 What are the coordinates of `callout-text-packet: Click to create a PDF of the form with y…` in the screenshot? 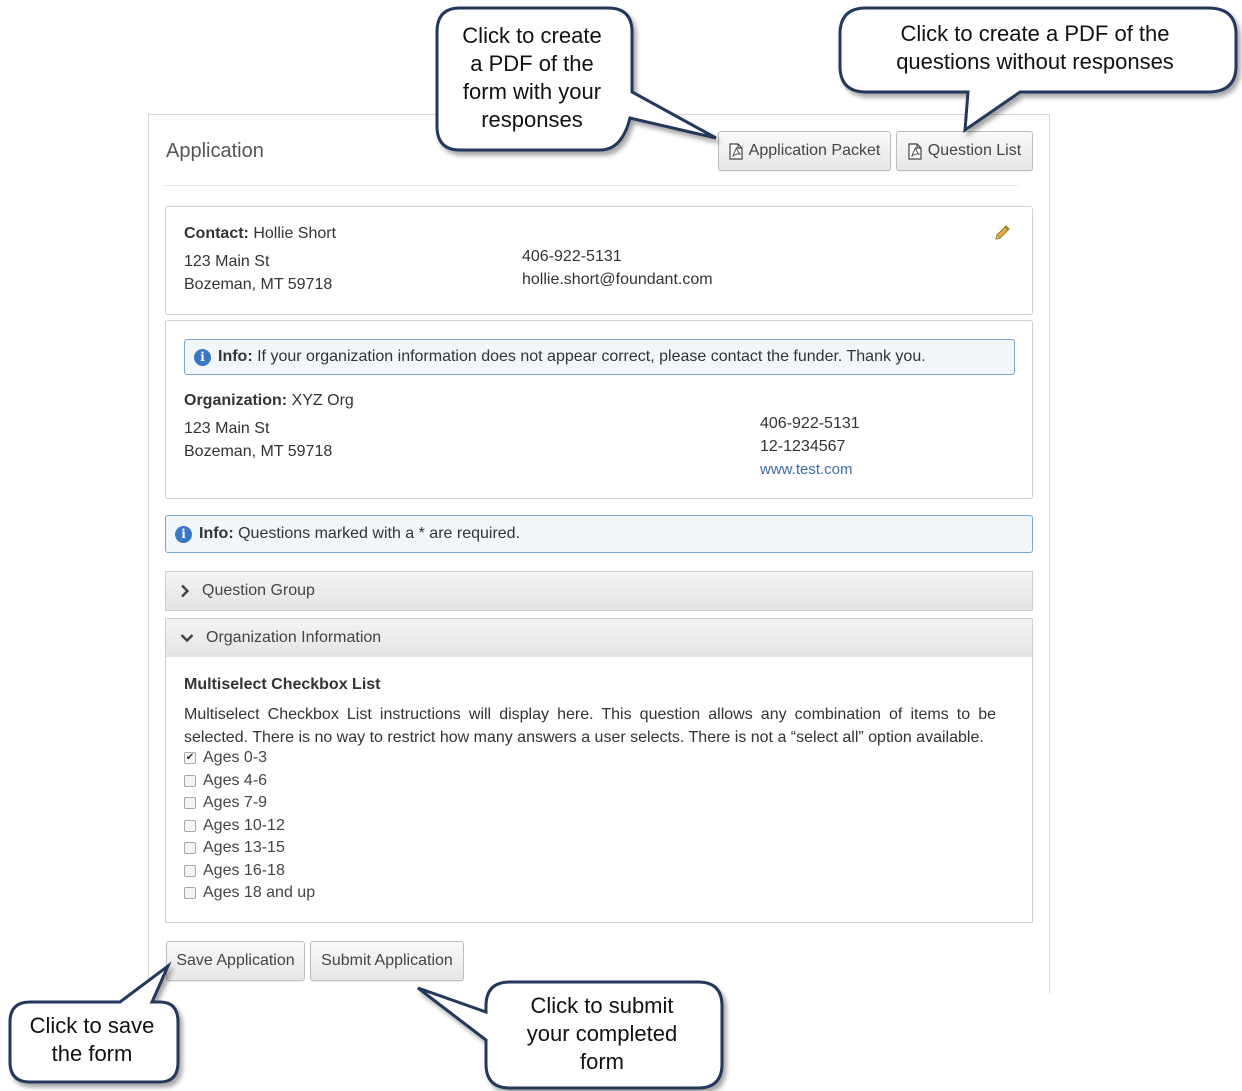 It's located at (532, 77).